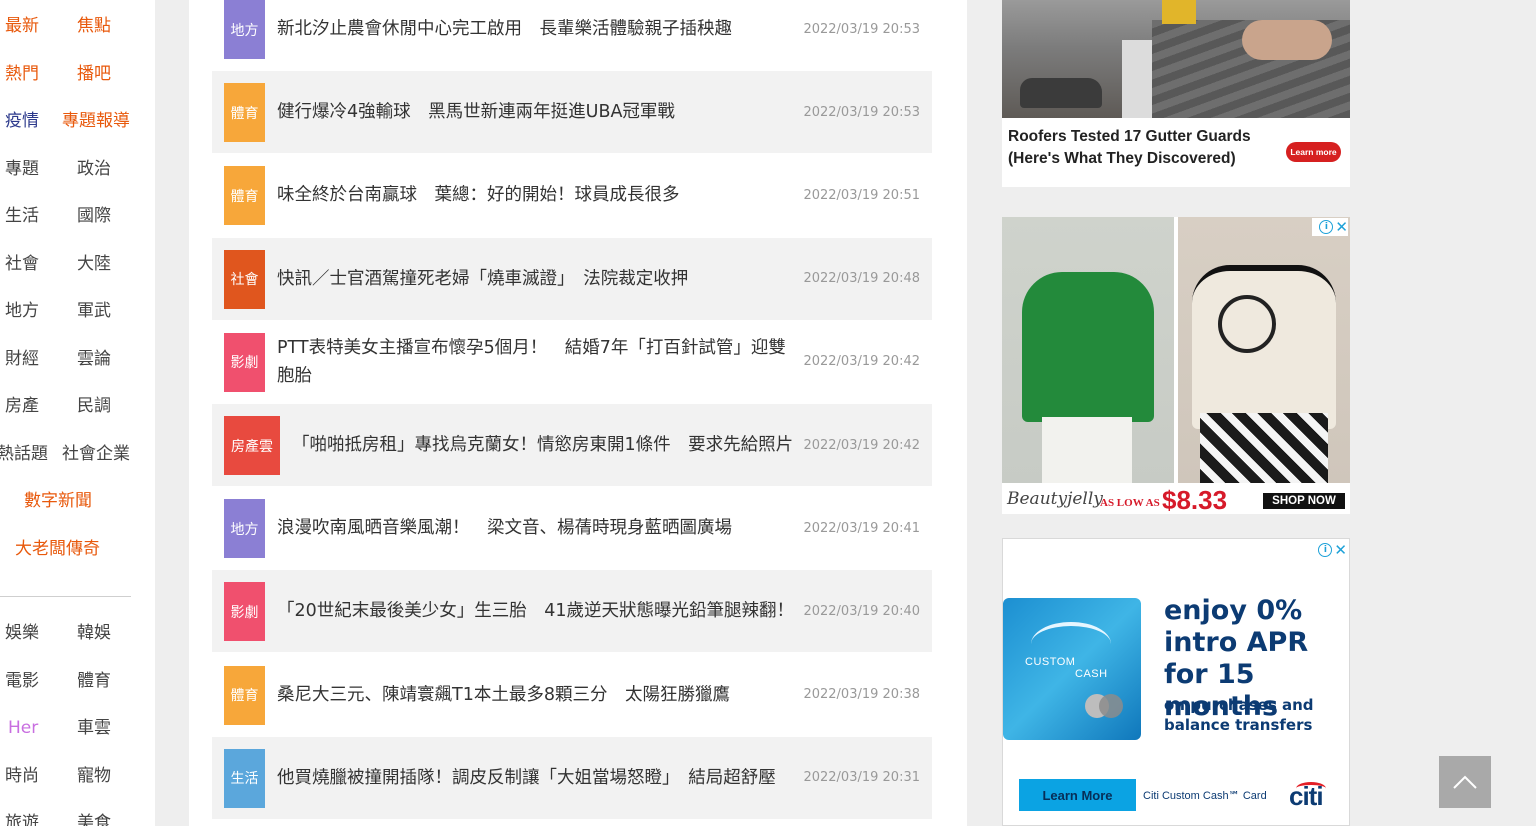 The height and width of the screenshot is (826, 1536). I want to click on news-headline: 味全終於台南贏球 葉總：好的開始！球員成長很多, so click(537, 195).